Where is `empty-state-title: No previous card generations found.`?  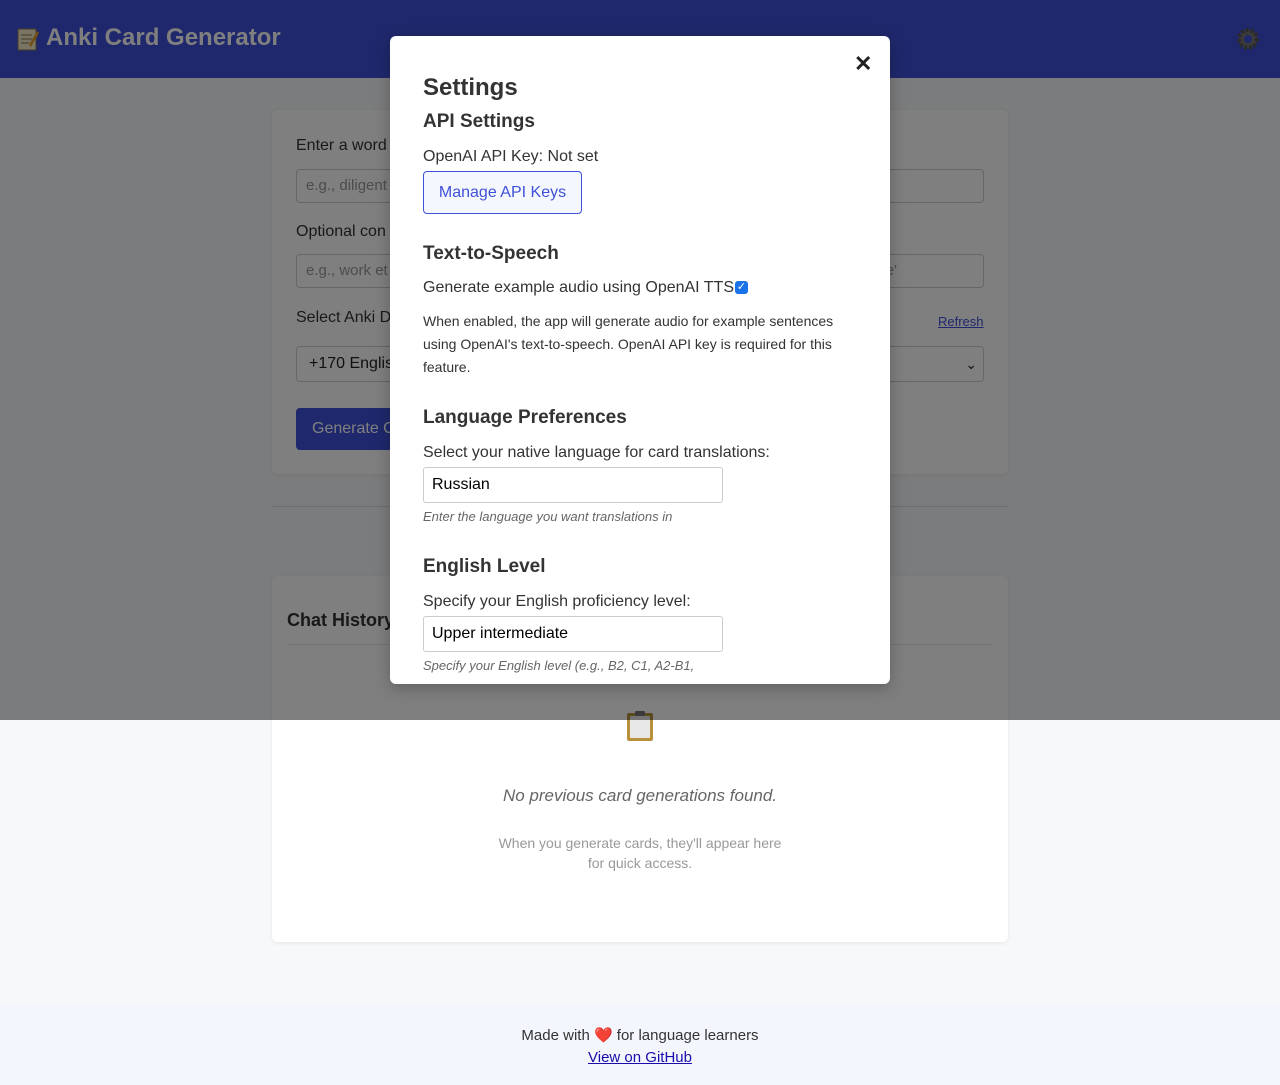
empty-state-title: No previous card generations found. is located at coordinates (640, 795).